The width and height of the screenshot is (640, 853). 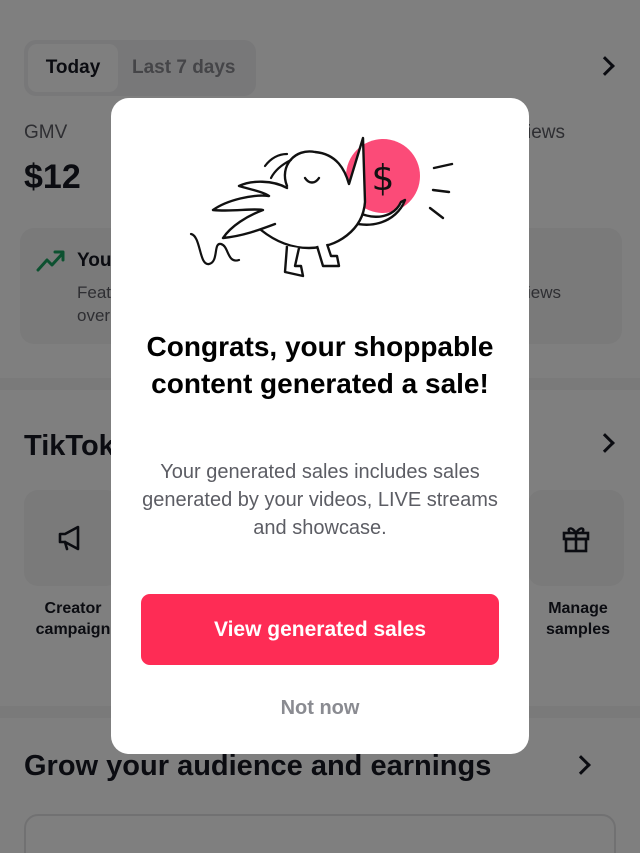 I want to click on not-now-button: Not now, so click(x=320, y=708).